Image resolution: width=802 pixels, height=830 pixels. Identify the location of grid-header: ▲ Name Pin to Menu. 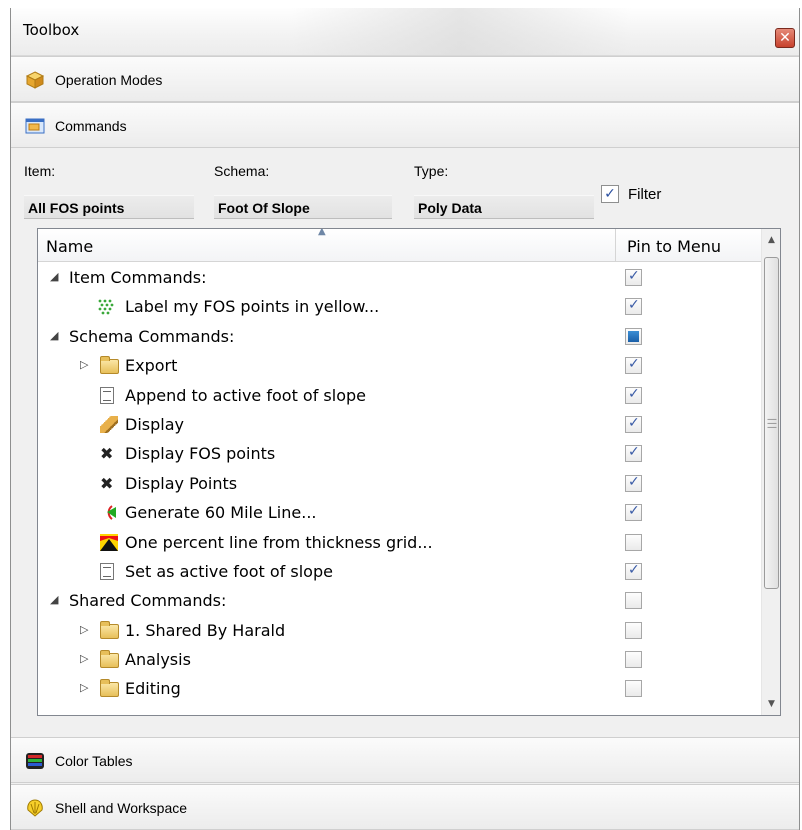
(400, 245).